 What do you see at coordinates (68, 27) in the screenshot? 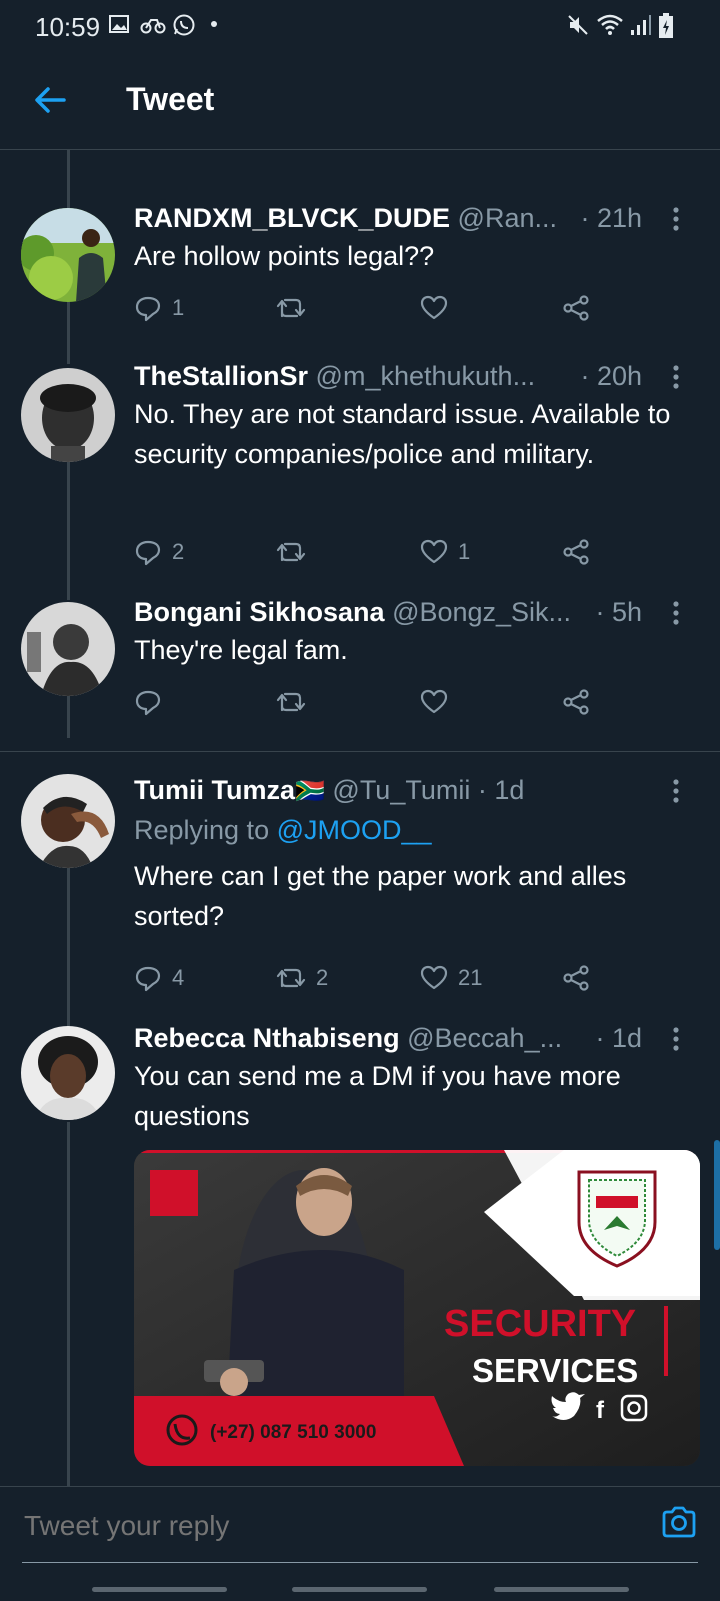
I see `status-time: 10:59` at bounding box center [68, 27].